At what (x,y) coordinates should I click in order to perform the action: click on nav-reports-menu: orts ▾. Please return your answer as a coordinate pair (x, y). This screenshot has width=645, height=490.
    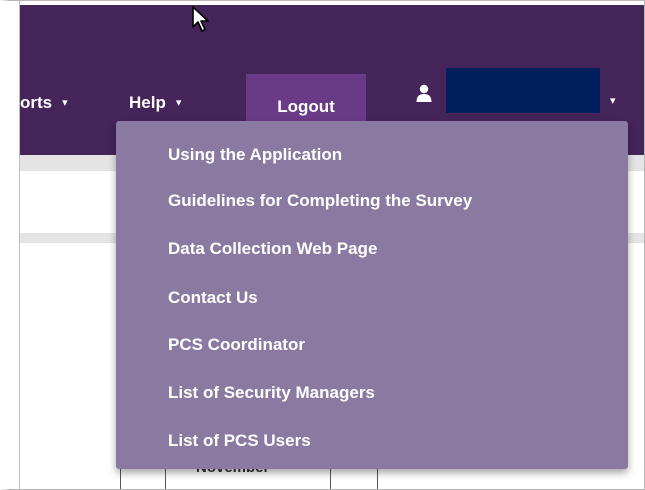
    Looking at the image, I should click on (44, 103).